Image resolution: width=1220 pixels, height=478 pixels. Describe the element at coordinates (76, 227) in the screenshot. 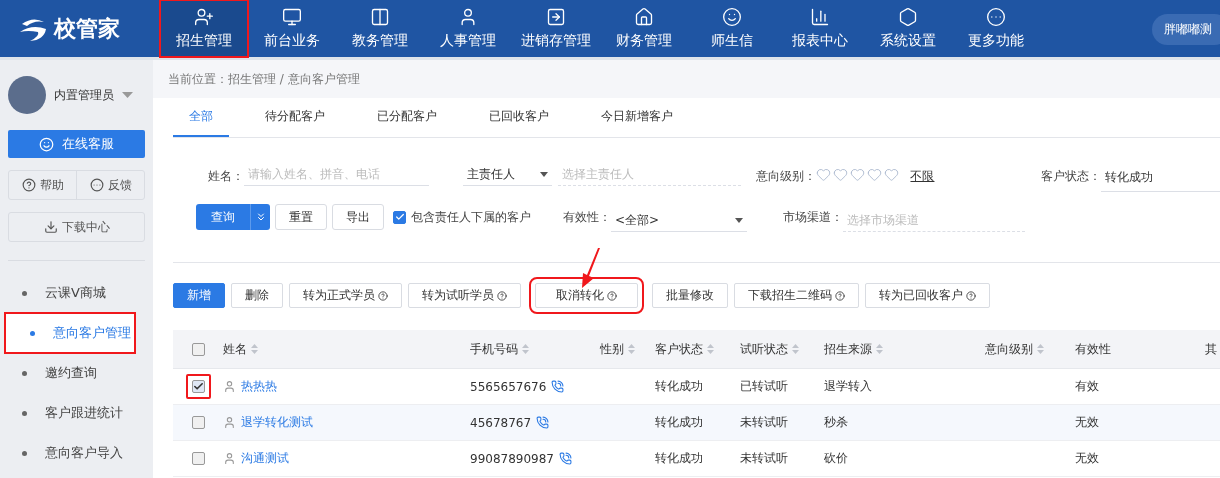

I see `download-center-button: 下载中心` at that location.